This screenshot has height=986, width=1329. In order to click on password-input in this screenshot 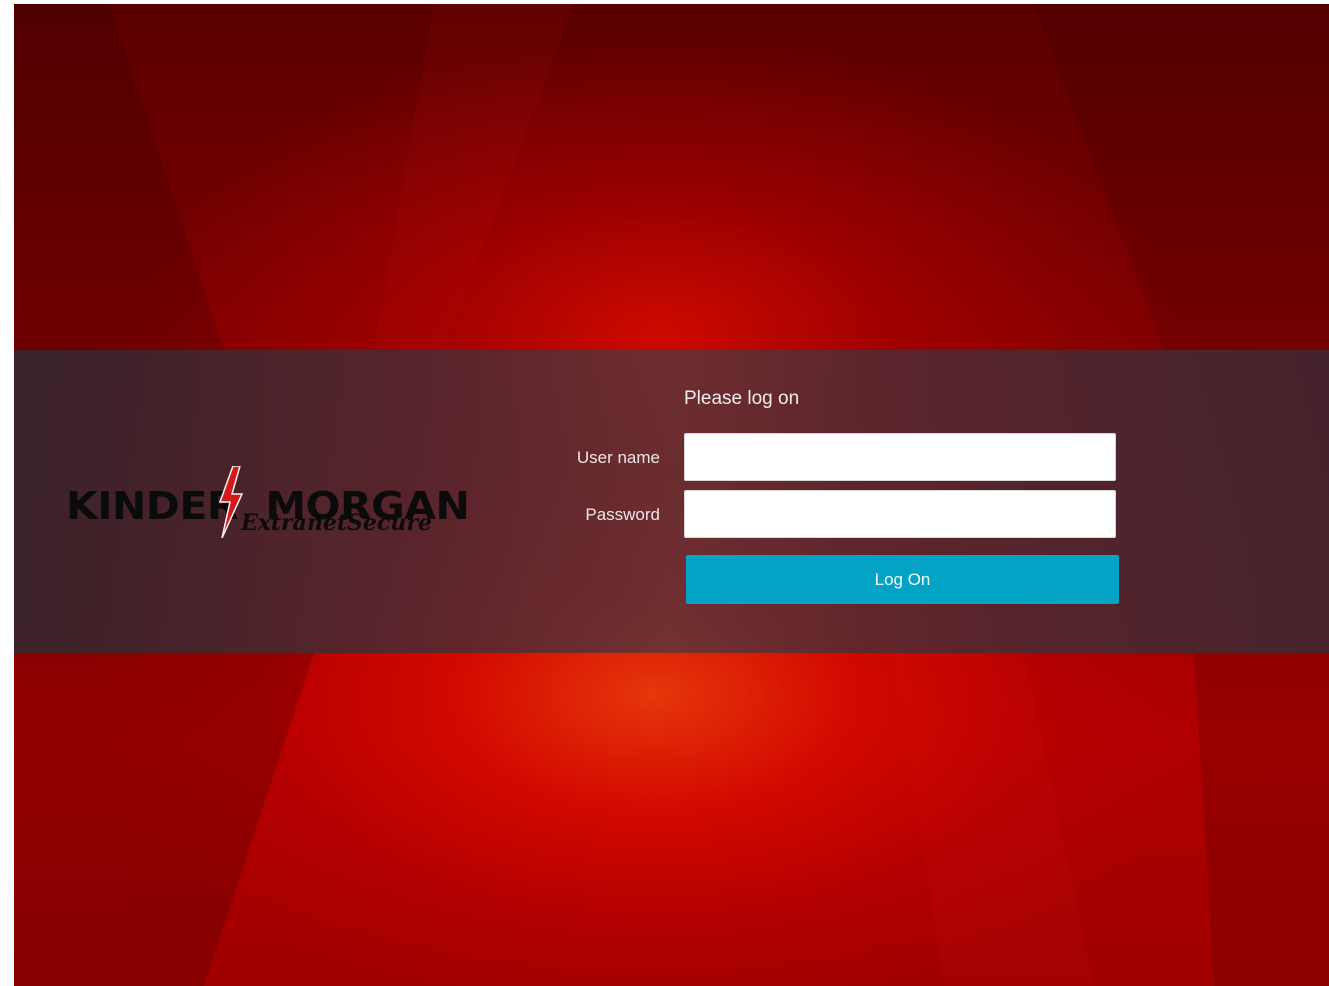, I will do `click(900, 514)`.